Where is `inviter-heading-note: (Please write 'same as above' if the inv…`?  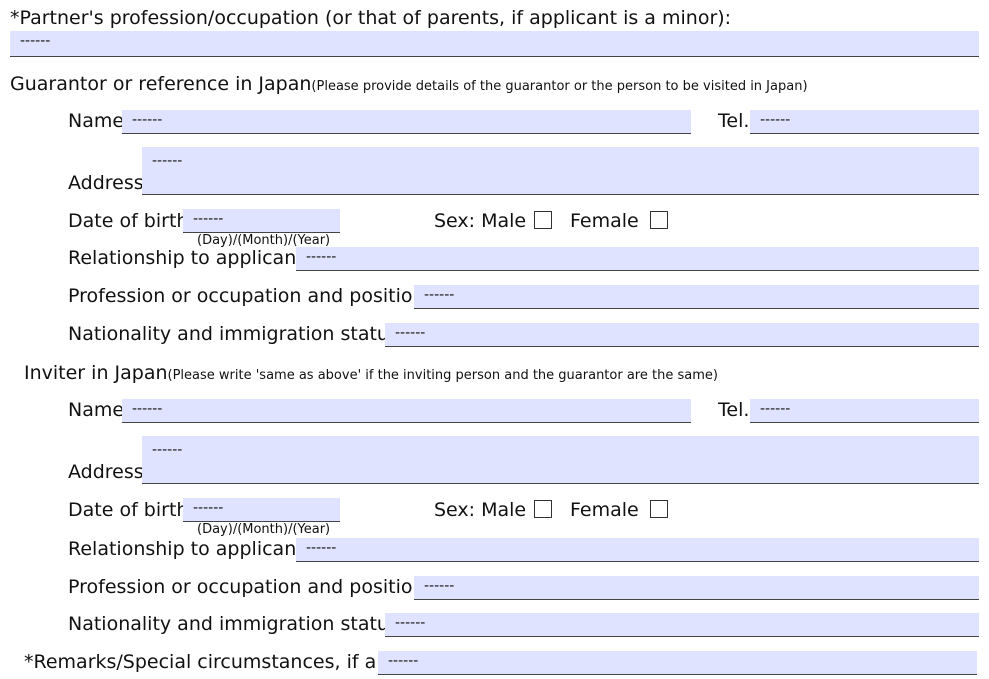
inviter-heading-note: (Please write 'same as above' if the inv… is located at coordinates (442, 375).